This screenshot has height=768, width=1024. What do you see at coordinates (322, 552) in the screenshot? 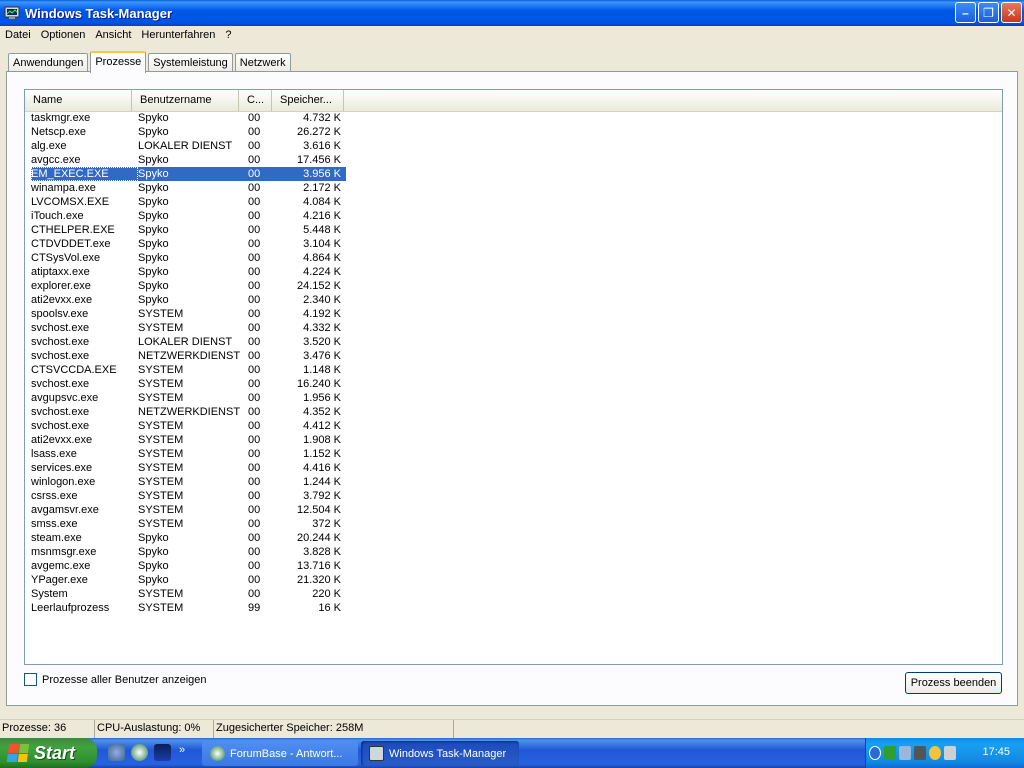
I see `process-memory: 3.828 K` at bounding box center [322, 552].